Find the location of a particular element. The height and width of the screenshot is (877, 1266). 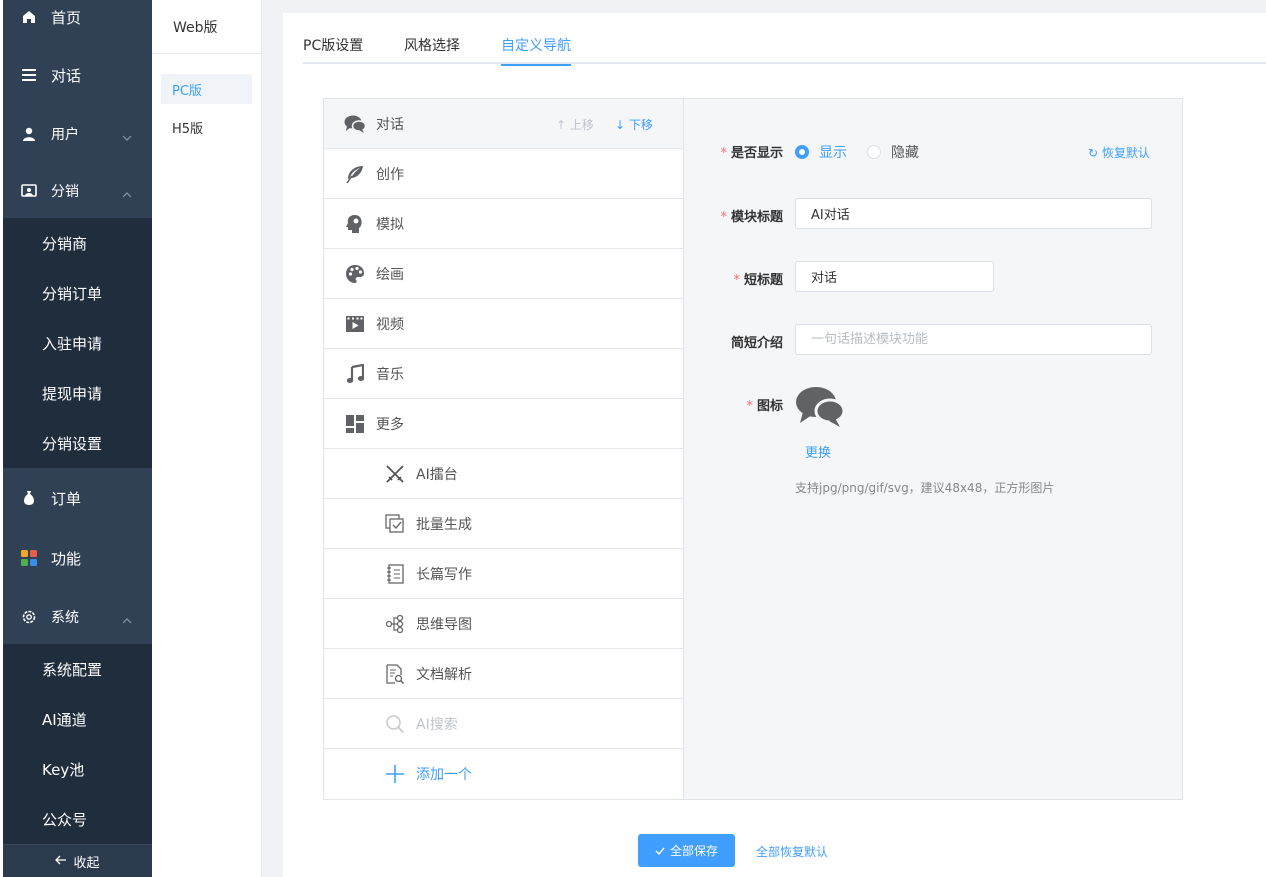

list-item: 音乐 is located at coordinates (503, 374).